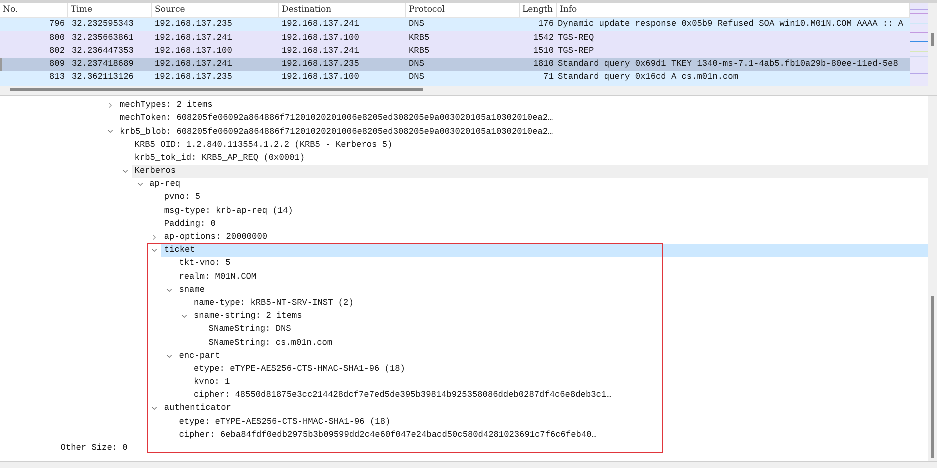  Describe the element at coordinates (342, 10) in the screenshot. I see `column-header: Destination` at that location.